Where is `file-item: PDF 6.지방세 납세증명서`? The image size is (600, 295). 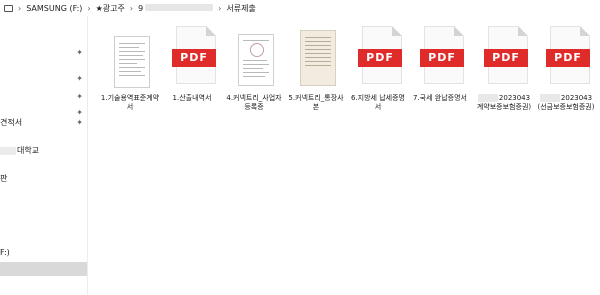
file-item: PDF 6.지방세 납세증명서 is located at coordinates (378, 78).